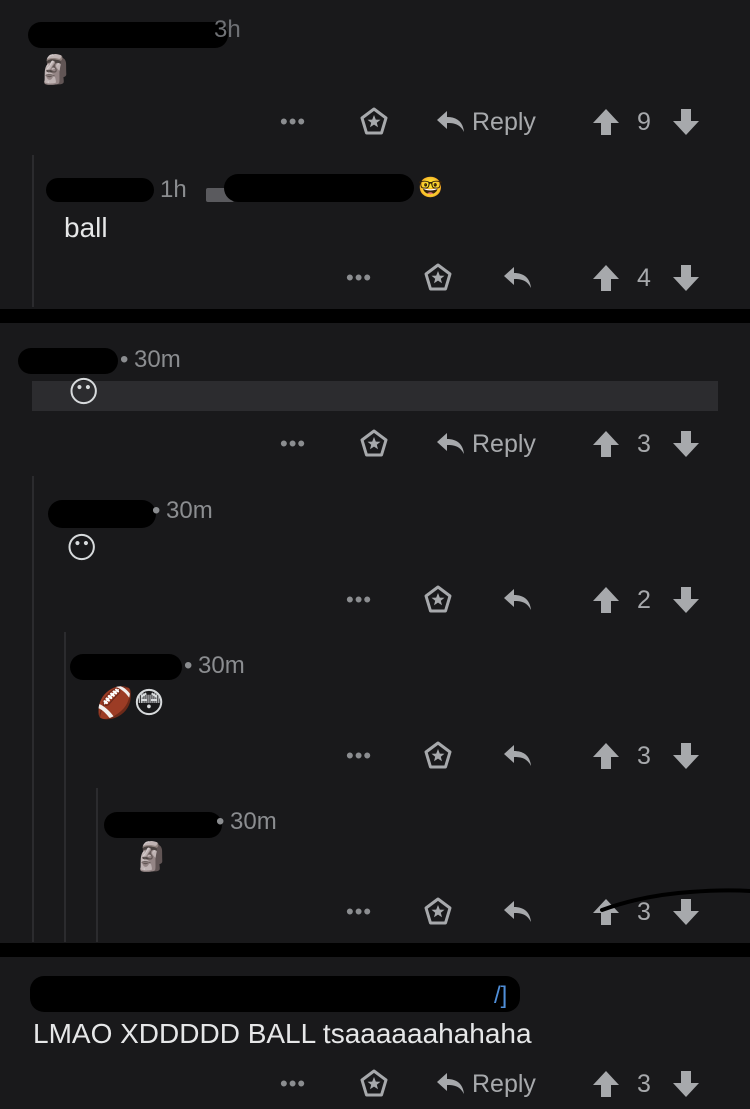  I want to click on comment-timestamp: 3h, so click(227, 29).